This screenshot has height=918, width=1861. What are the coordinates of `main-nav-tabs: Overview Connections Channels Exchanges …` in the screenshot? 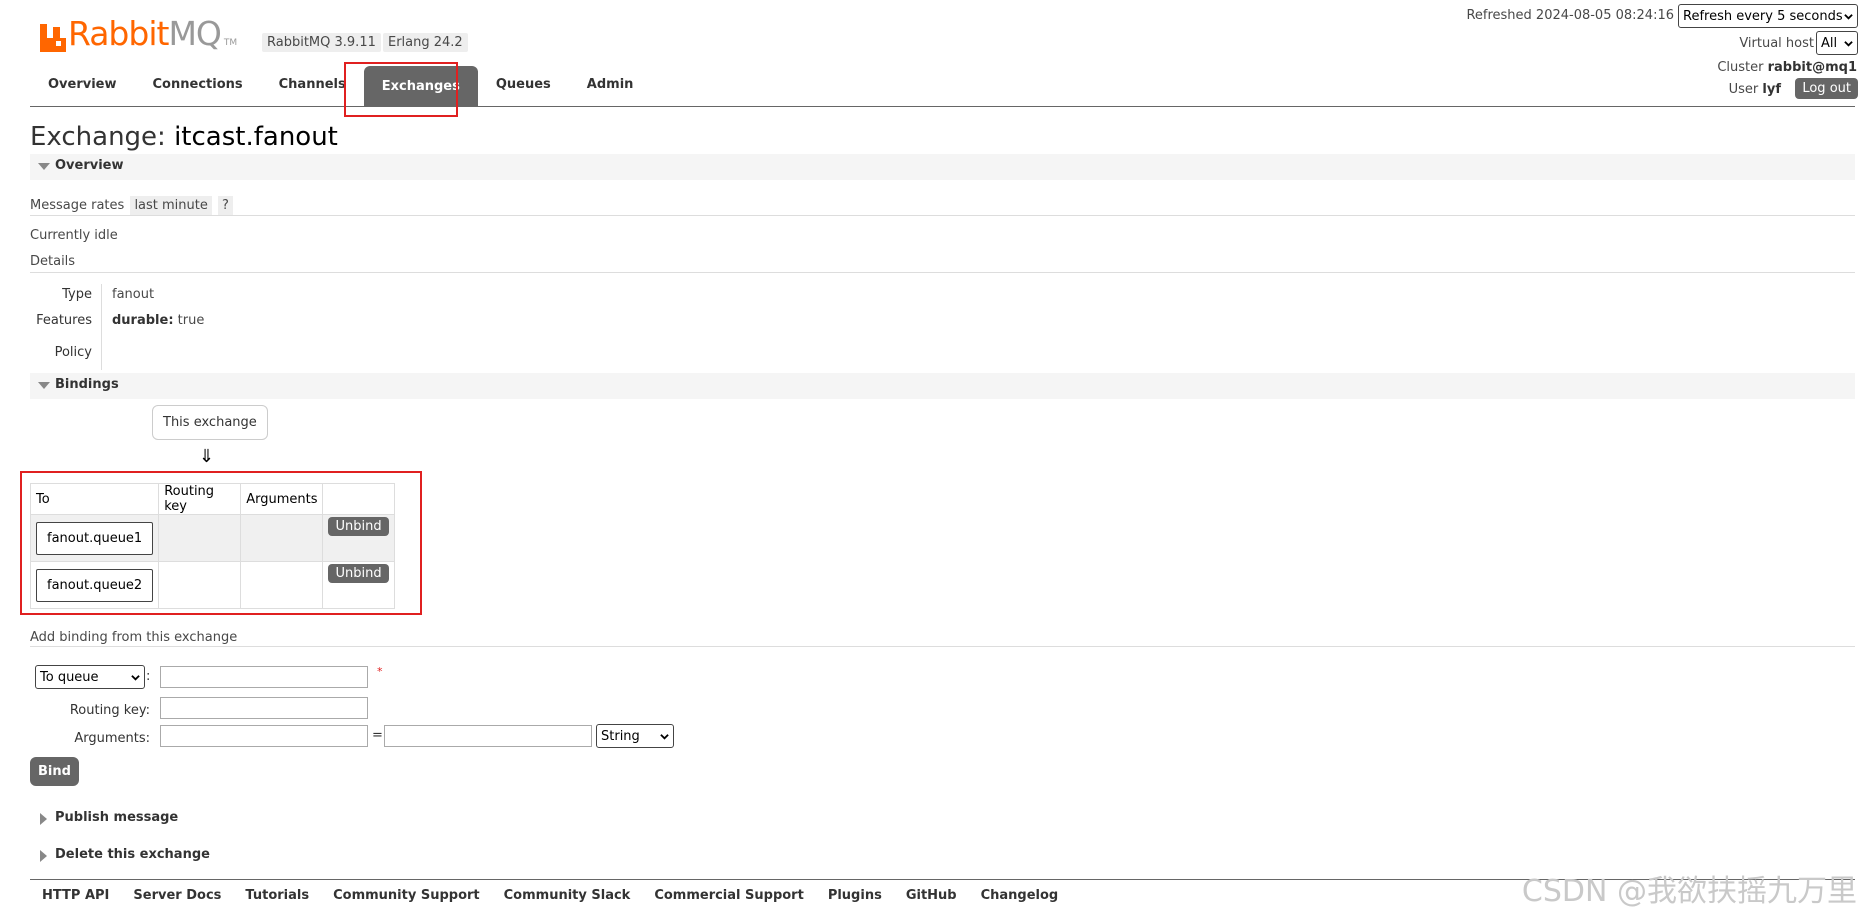 It's located at (340, 85).